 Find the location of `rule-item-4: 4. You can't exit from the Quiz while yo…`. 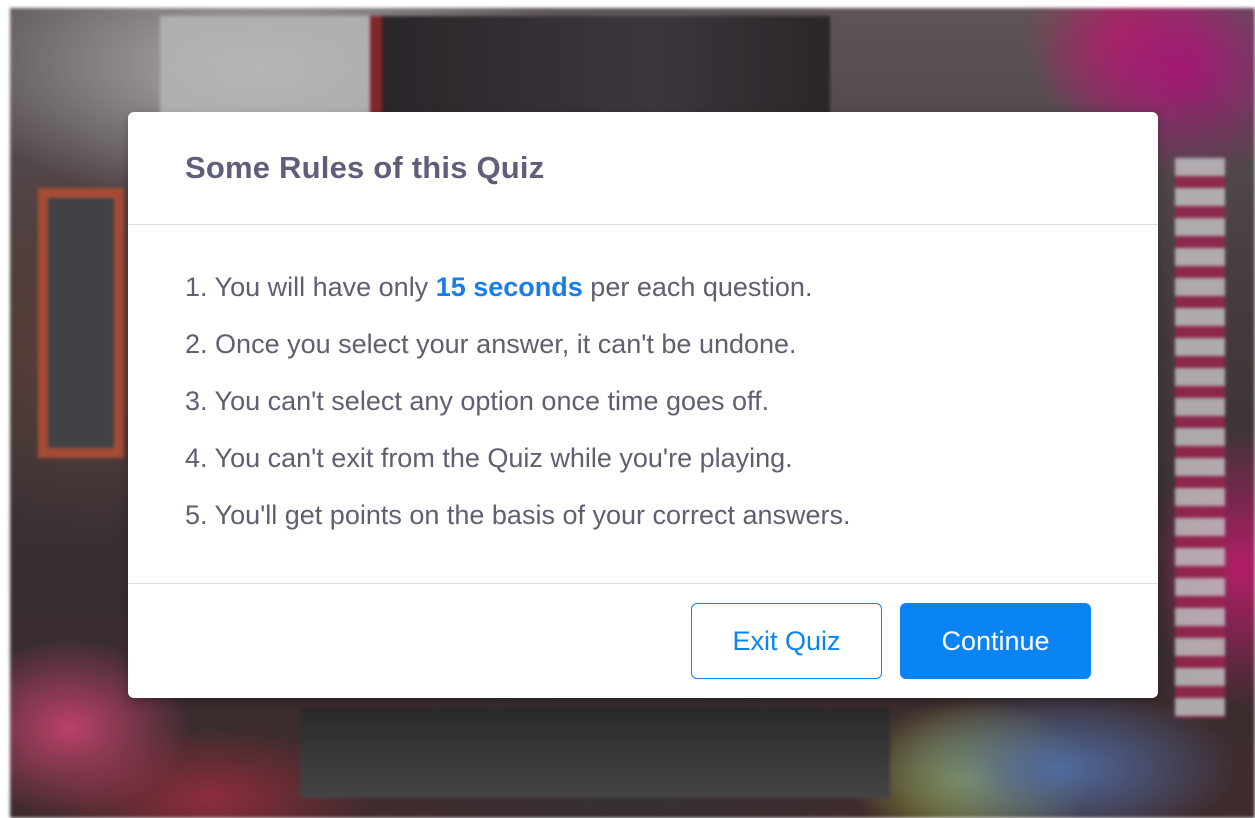

rule-item-4: 4. You can't exit from the Quiz while yo… is located at coordinates (671, 466).